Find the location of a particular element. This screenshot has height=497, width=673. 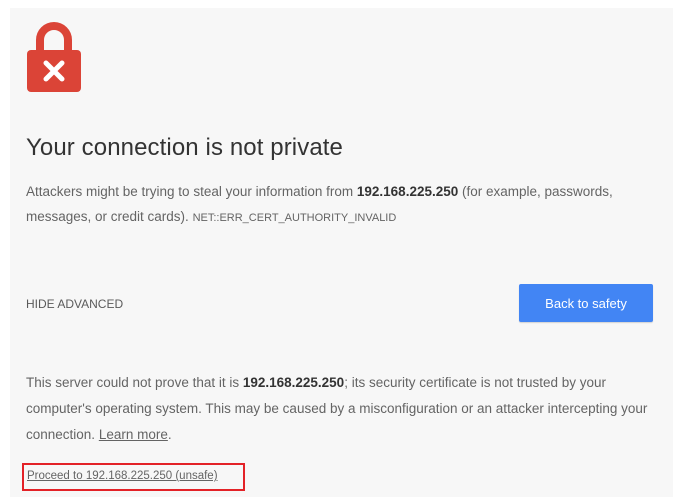

details-host: 192.168.225.250 is located at coordinates (293, 382).